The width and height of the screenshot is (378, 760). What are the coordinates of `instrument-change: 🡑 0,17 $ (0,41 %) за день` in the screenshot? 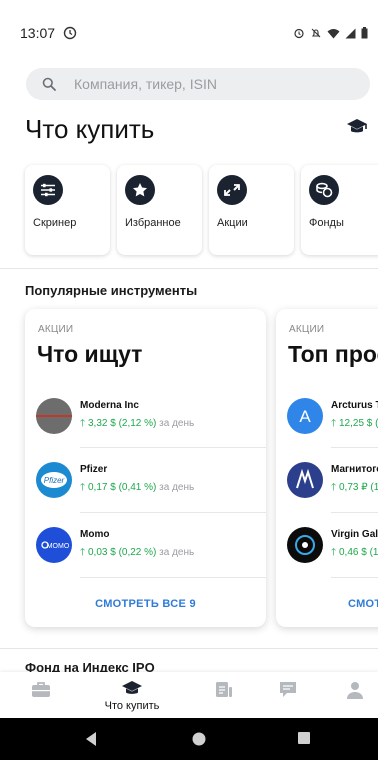 It's located at (137, 488).